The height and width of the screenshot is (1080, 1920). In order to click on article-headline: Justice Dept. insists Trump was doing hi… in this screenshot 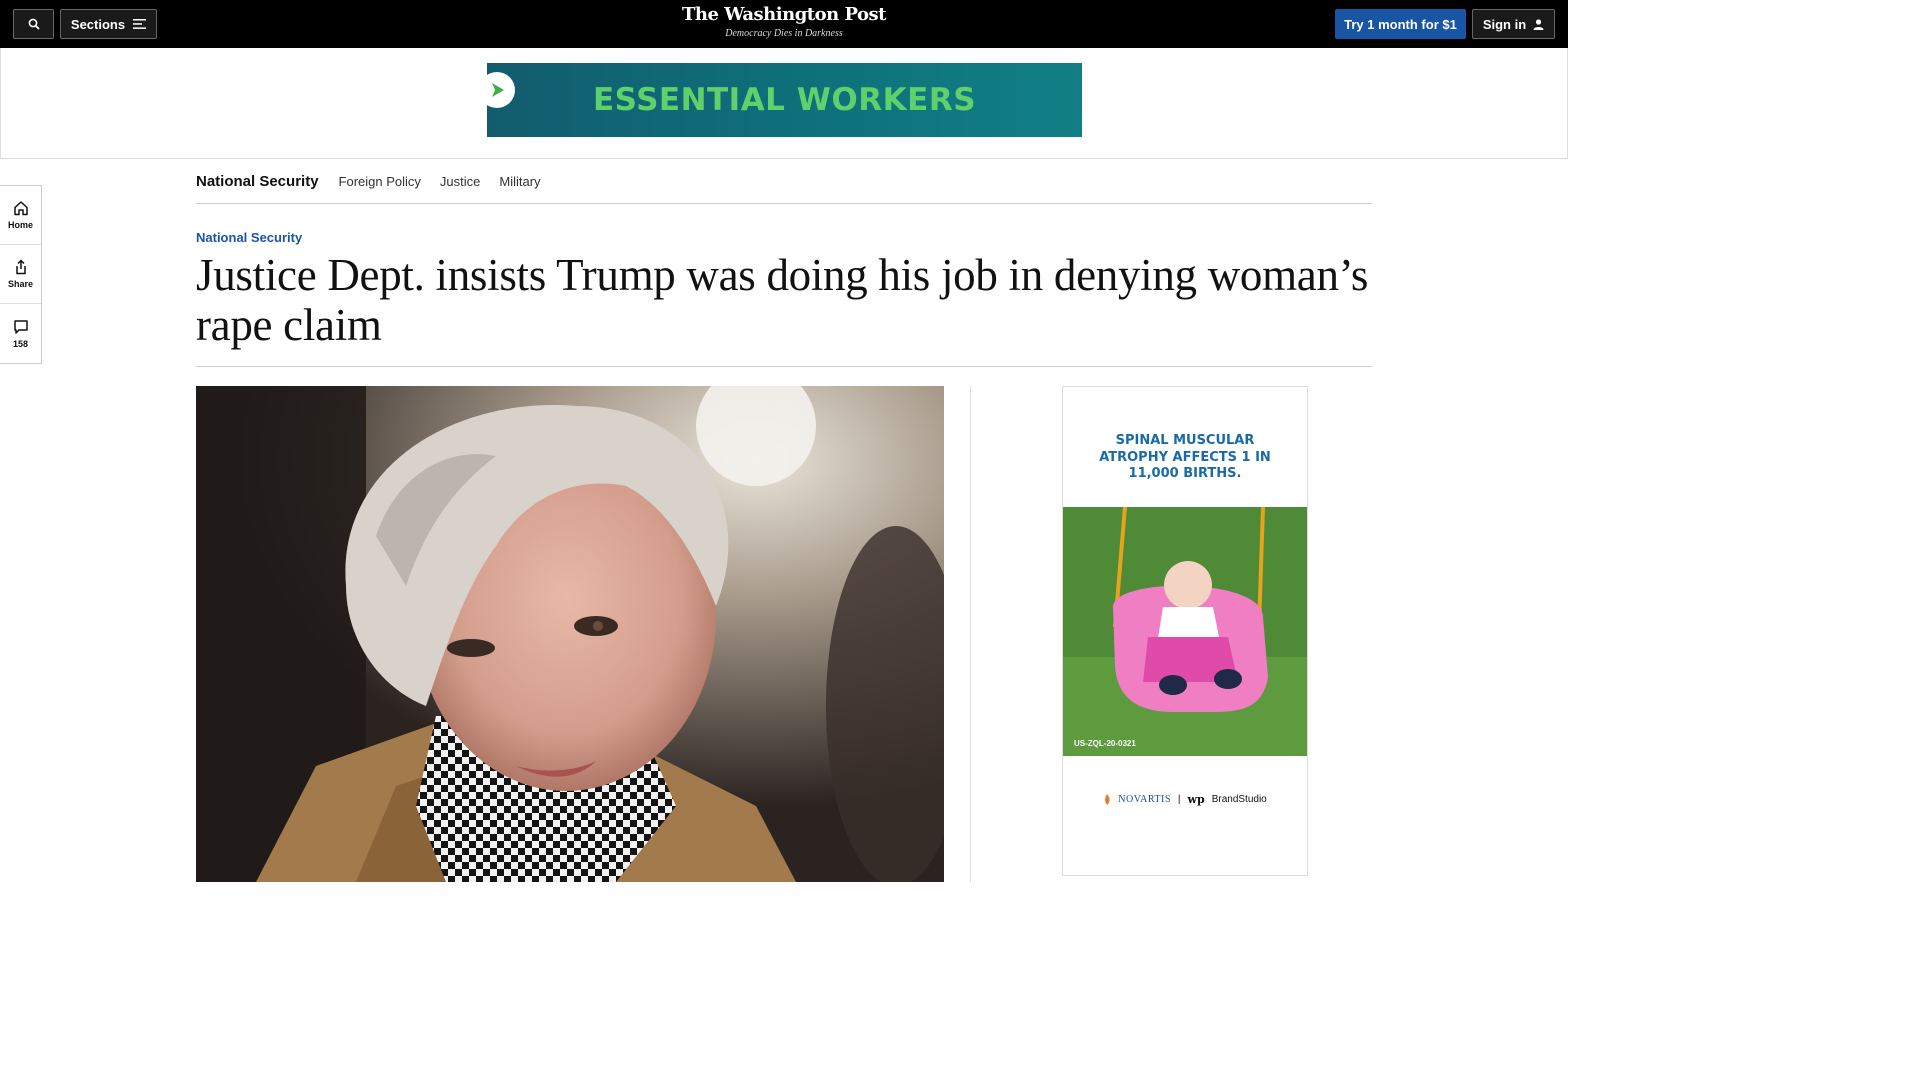, I will do `click(782, 300)`.